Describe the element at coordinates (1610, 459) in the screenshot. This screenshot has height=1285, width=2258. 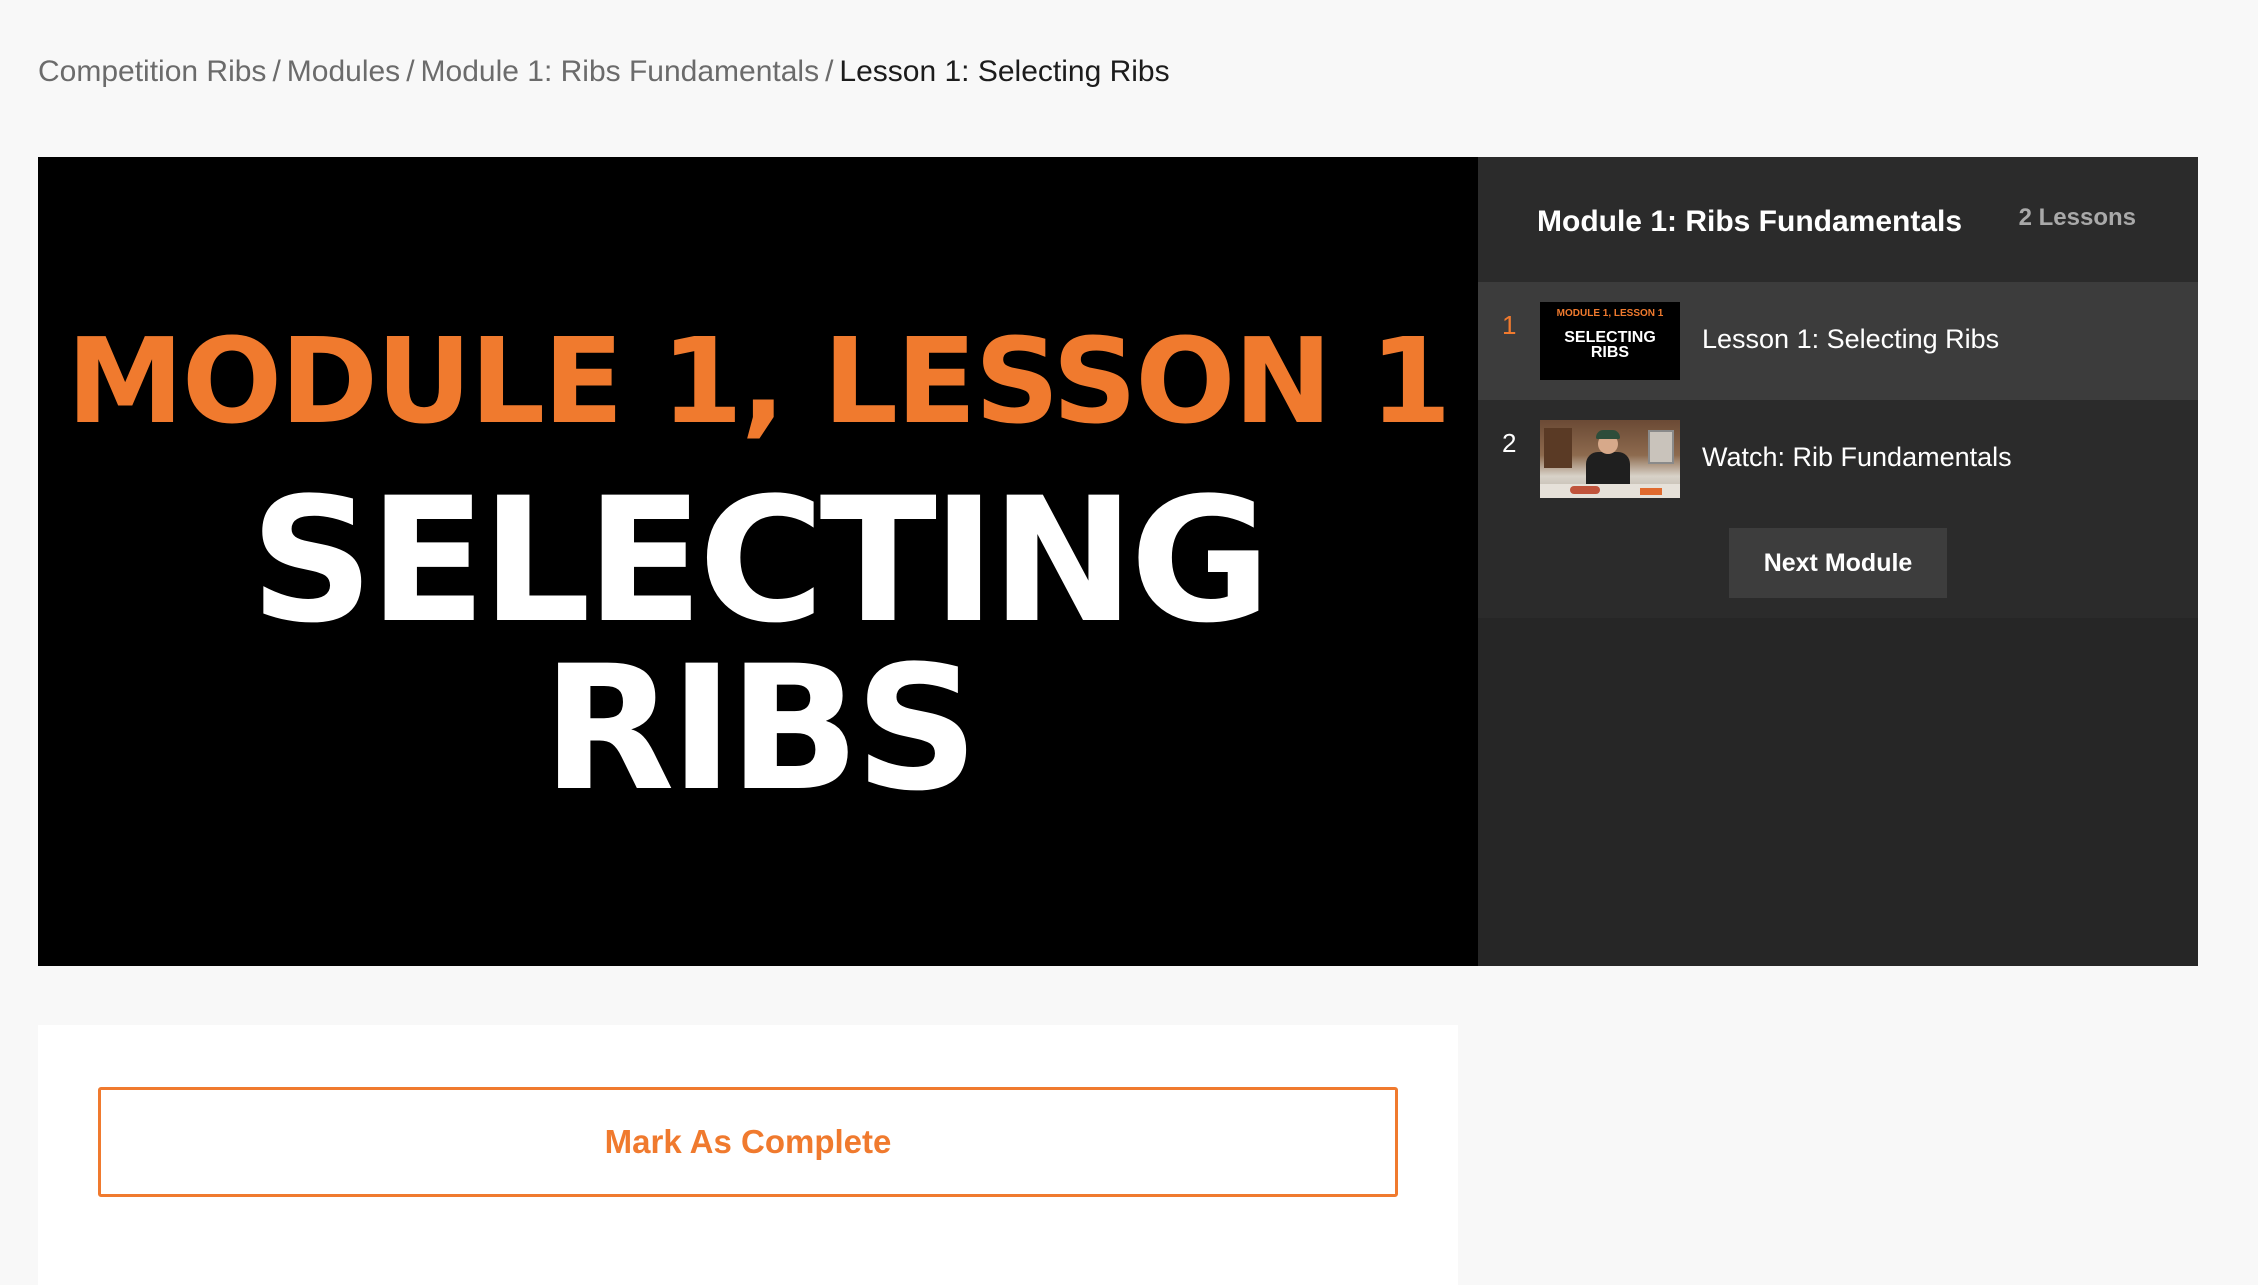
I see `lesson-thumbnail-photo` at that location.